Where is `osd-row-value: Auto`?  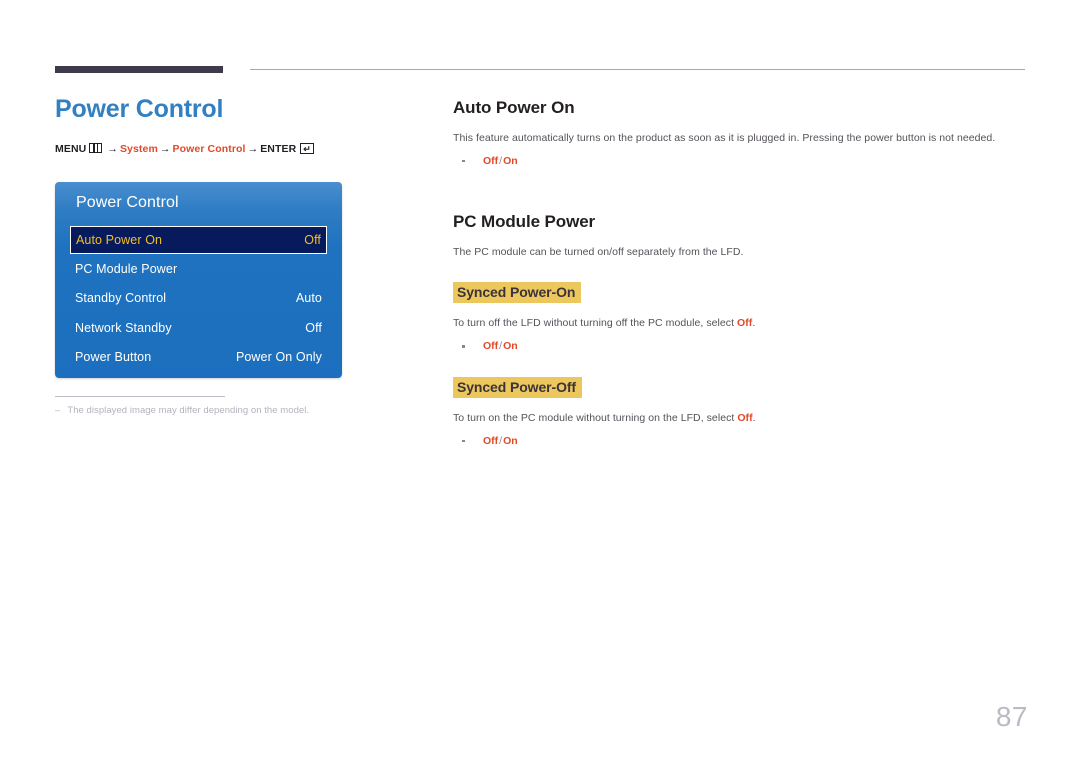 osd-row-value: Auto is located at coordinates (308, 298).